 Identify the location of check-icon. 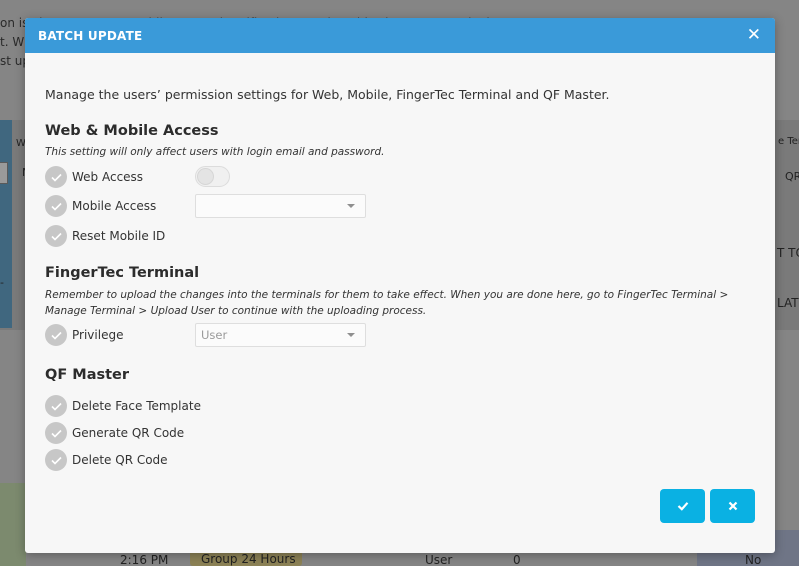
(682, 506).